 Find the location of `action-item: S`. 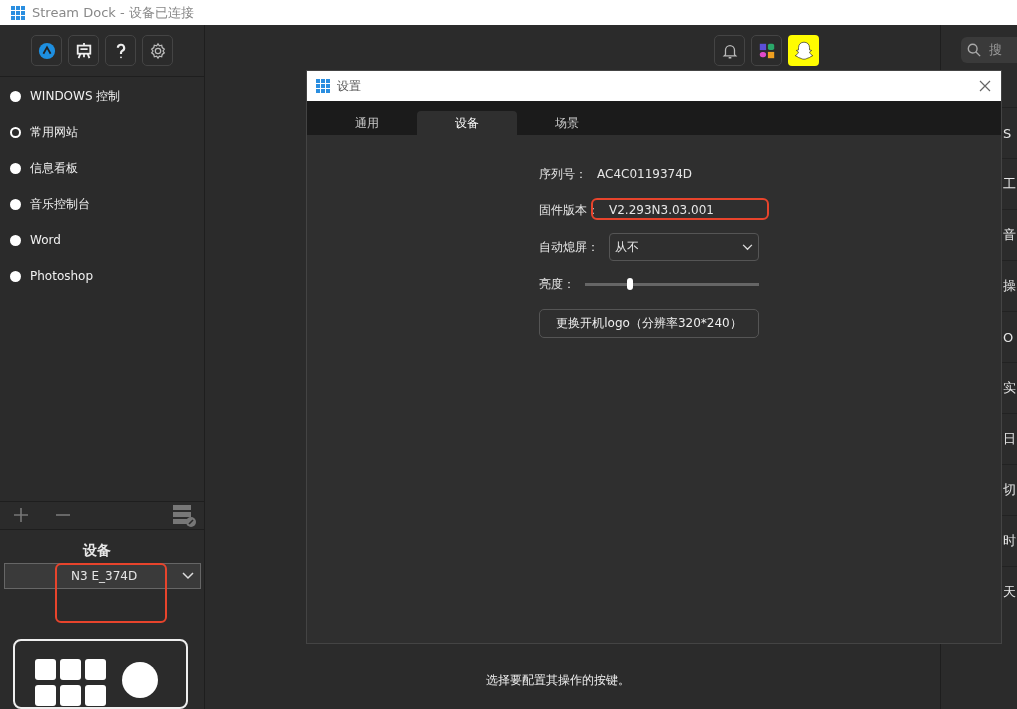

action-item: S is located at coordinates (1007, 133).